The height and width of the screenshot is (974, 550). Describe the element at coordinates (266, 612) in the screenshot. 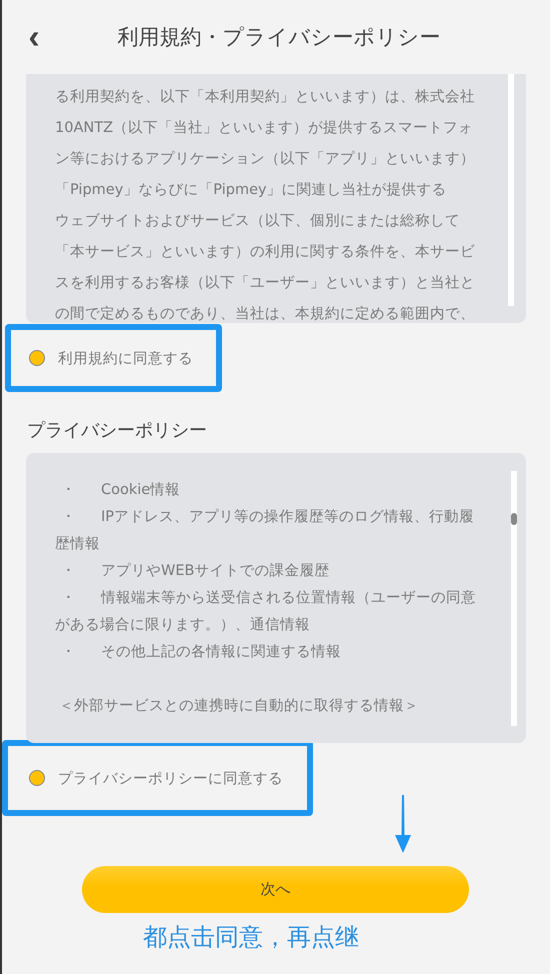

I see `list-item: ・ 情報端末等から送受信される位置情報（ユーザーの同意がある場合に限ります。）、通信情報` at that location.